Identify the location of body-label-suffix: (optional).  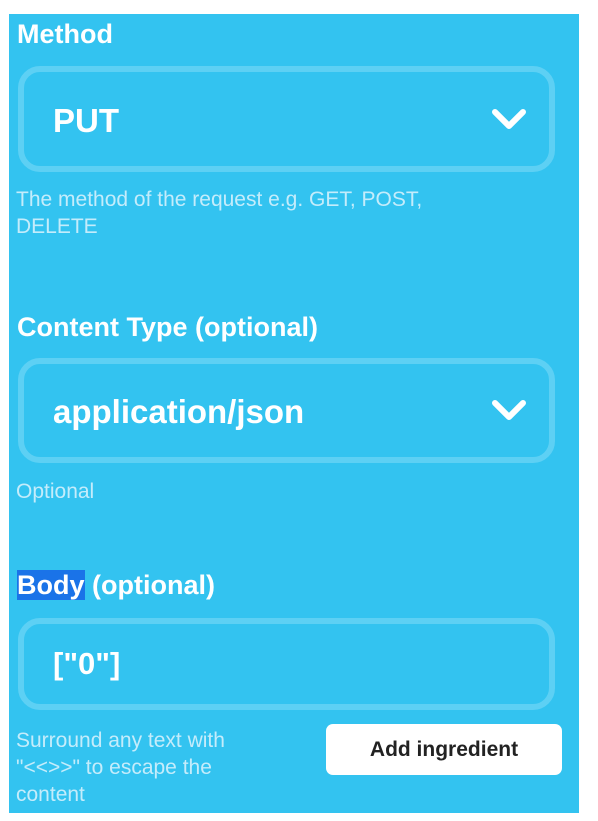
(149, 585).